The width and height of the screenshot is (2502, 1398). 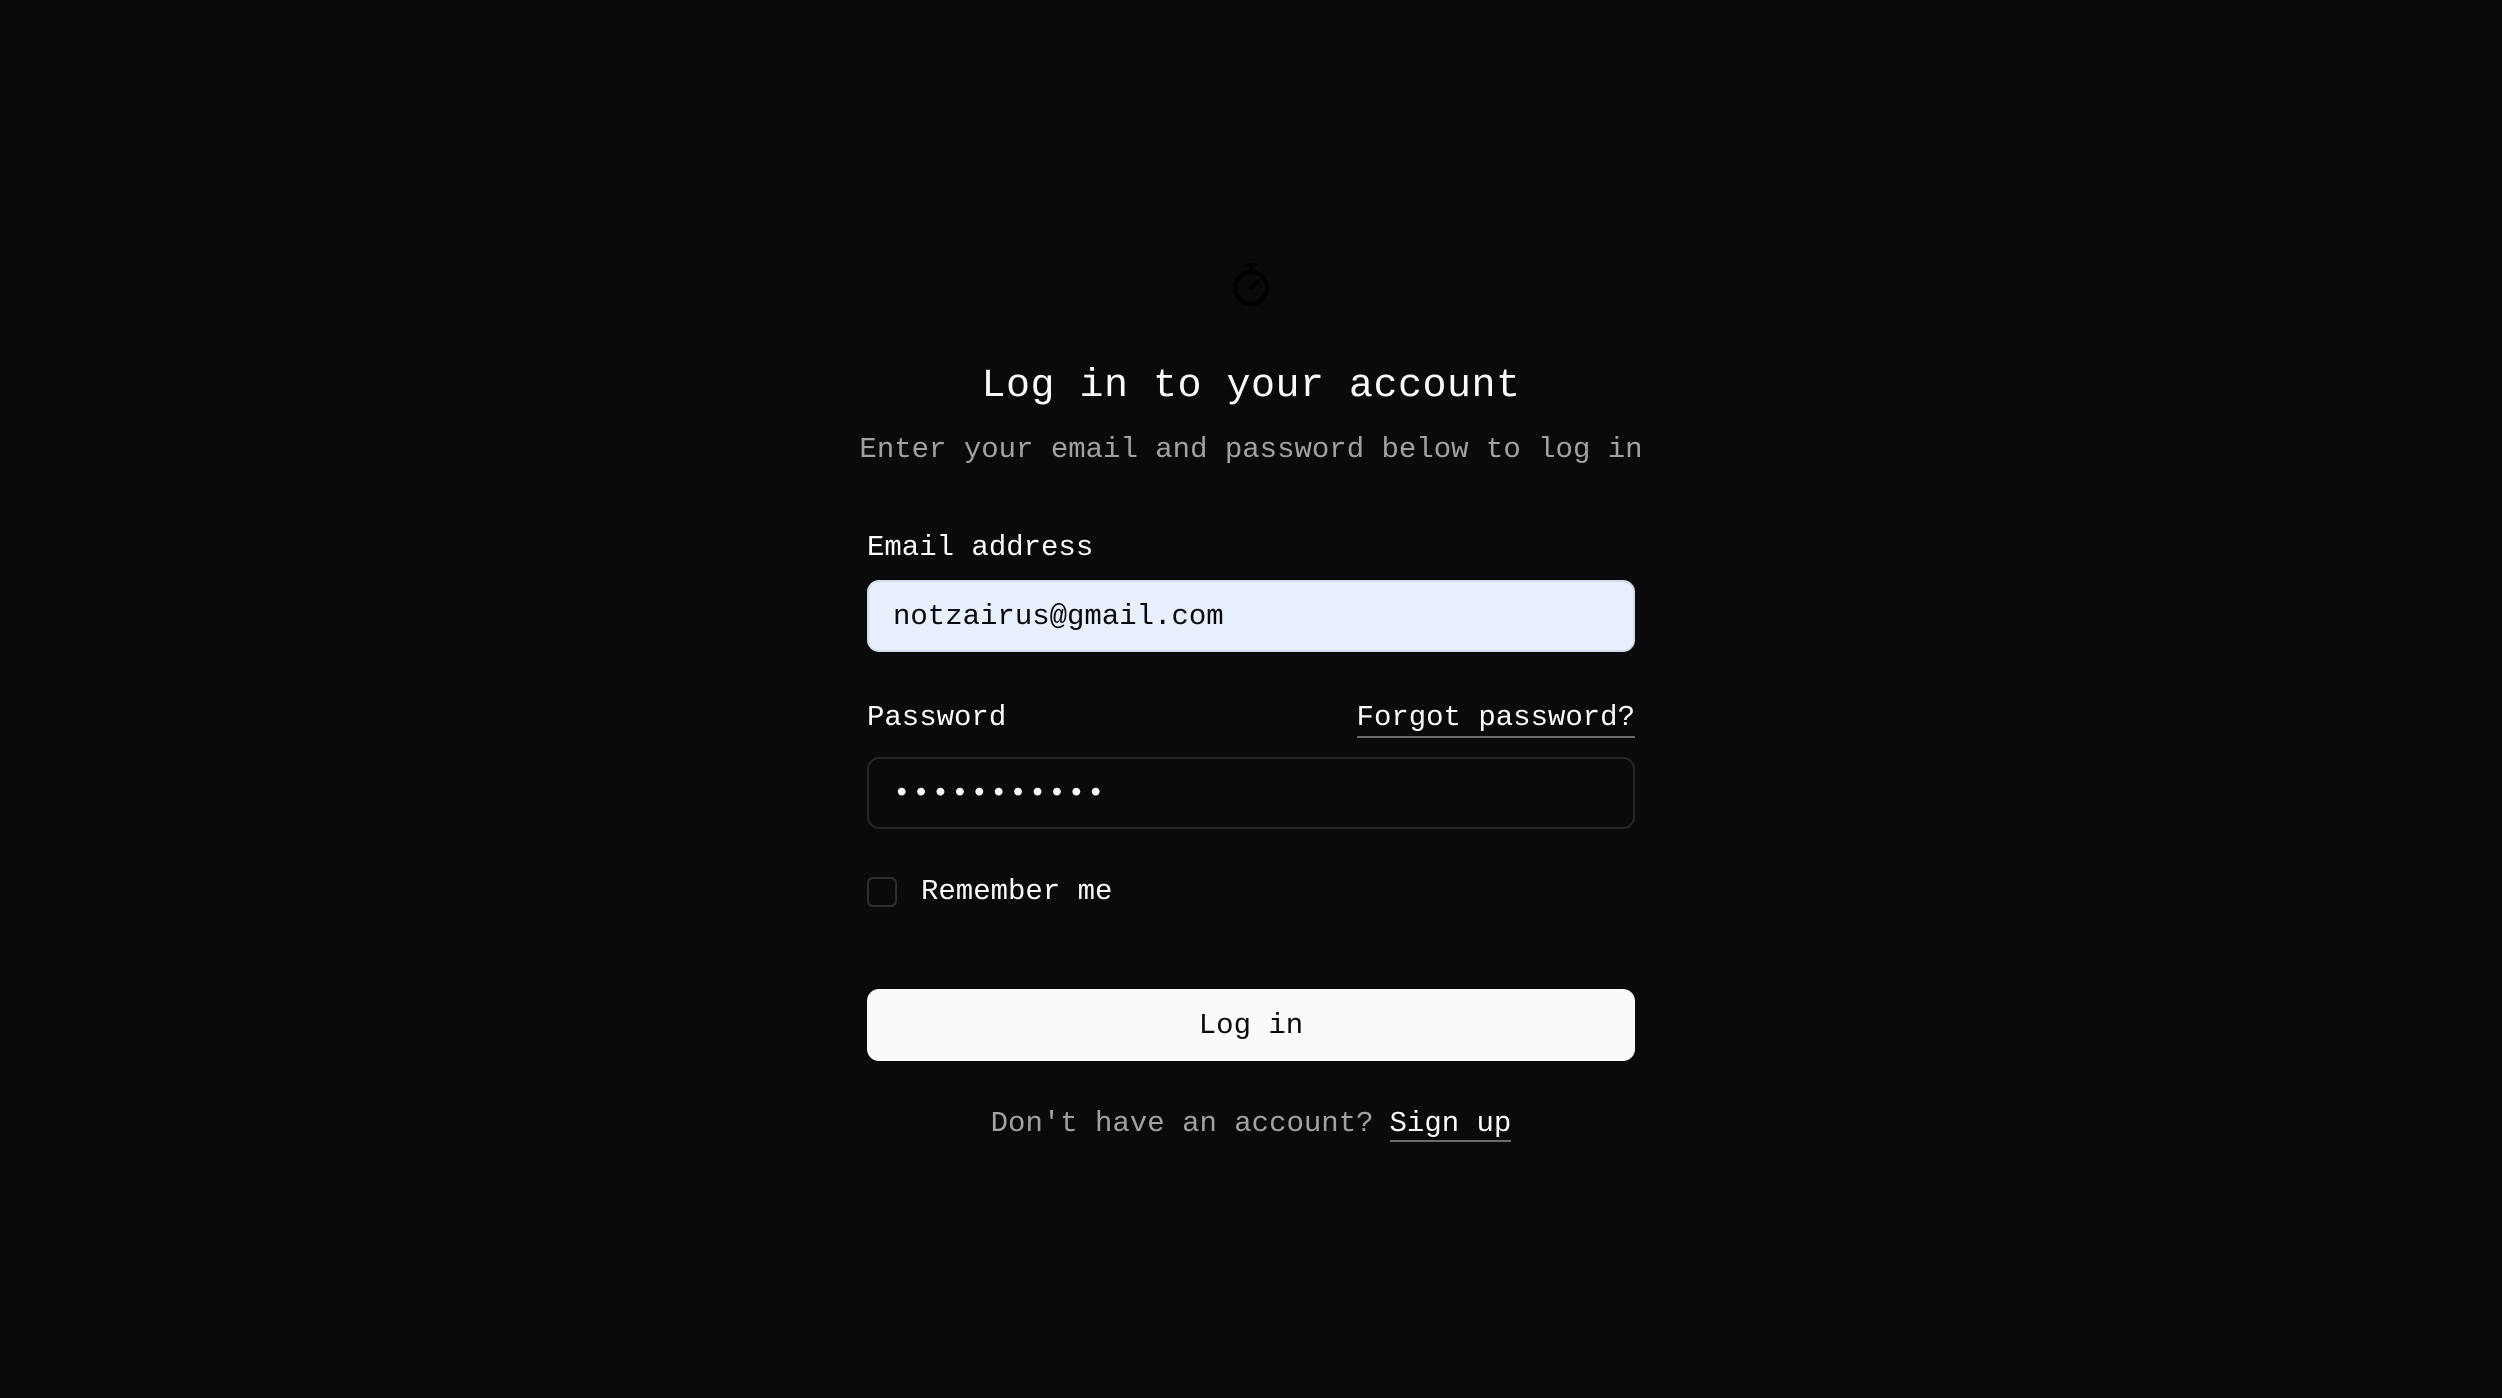 What do you see at coordinates (1251, 793) in the screenshot?
I see `password-field` at bounding box center [1251, 793].